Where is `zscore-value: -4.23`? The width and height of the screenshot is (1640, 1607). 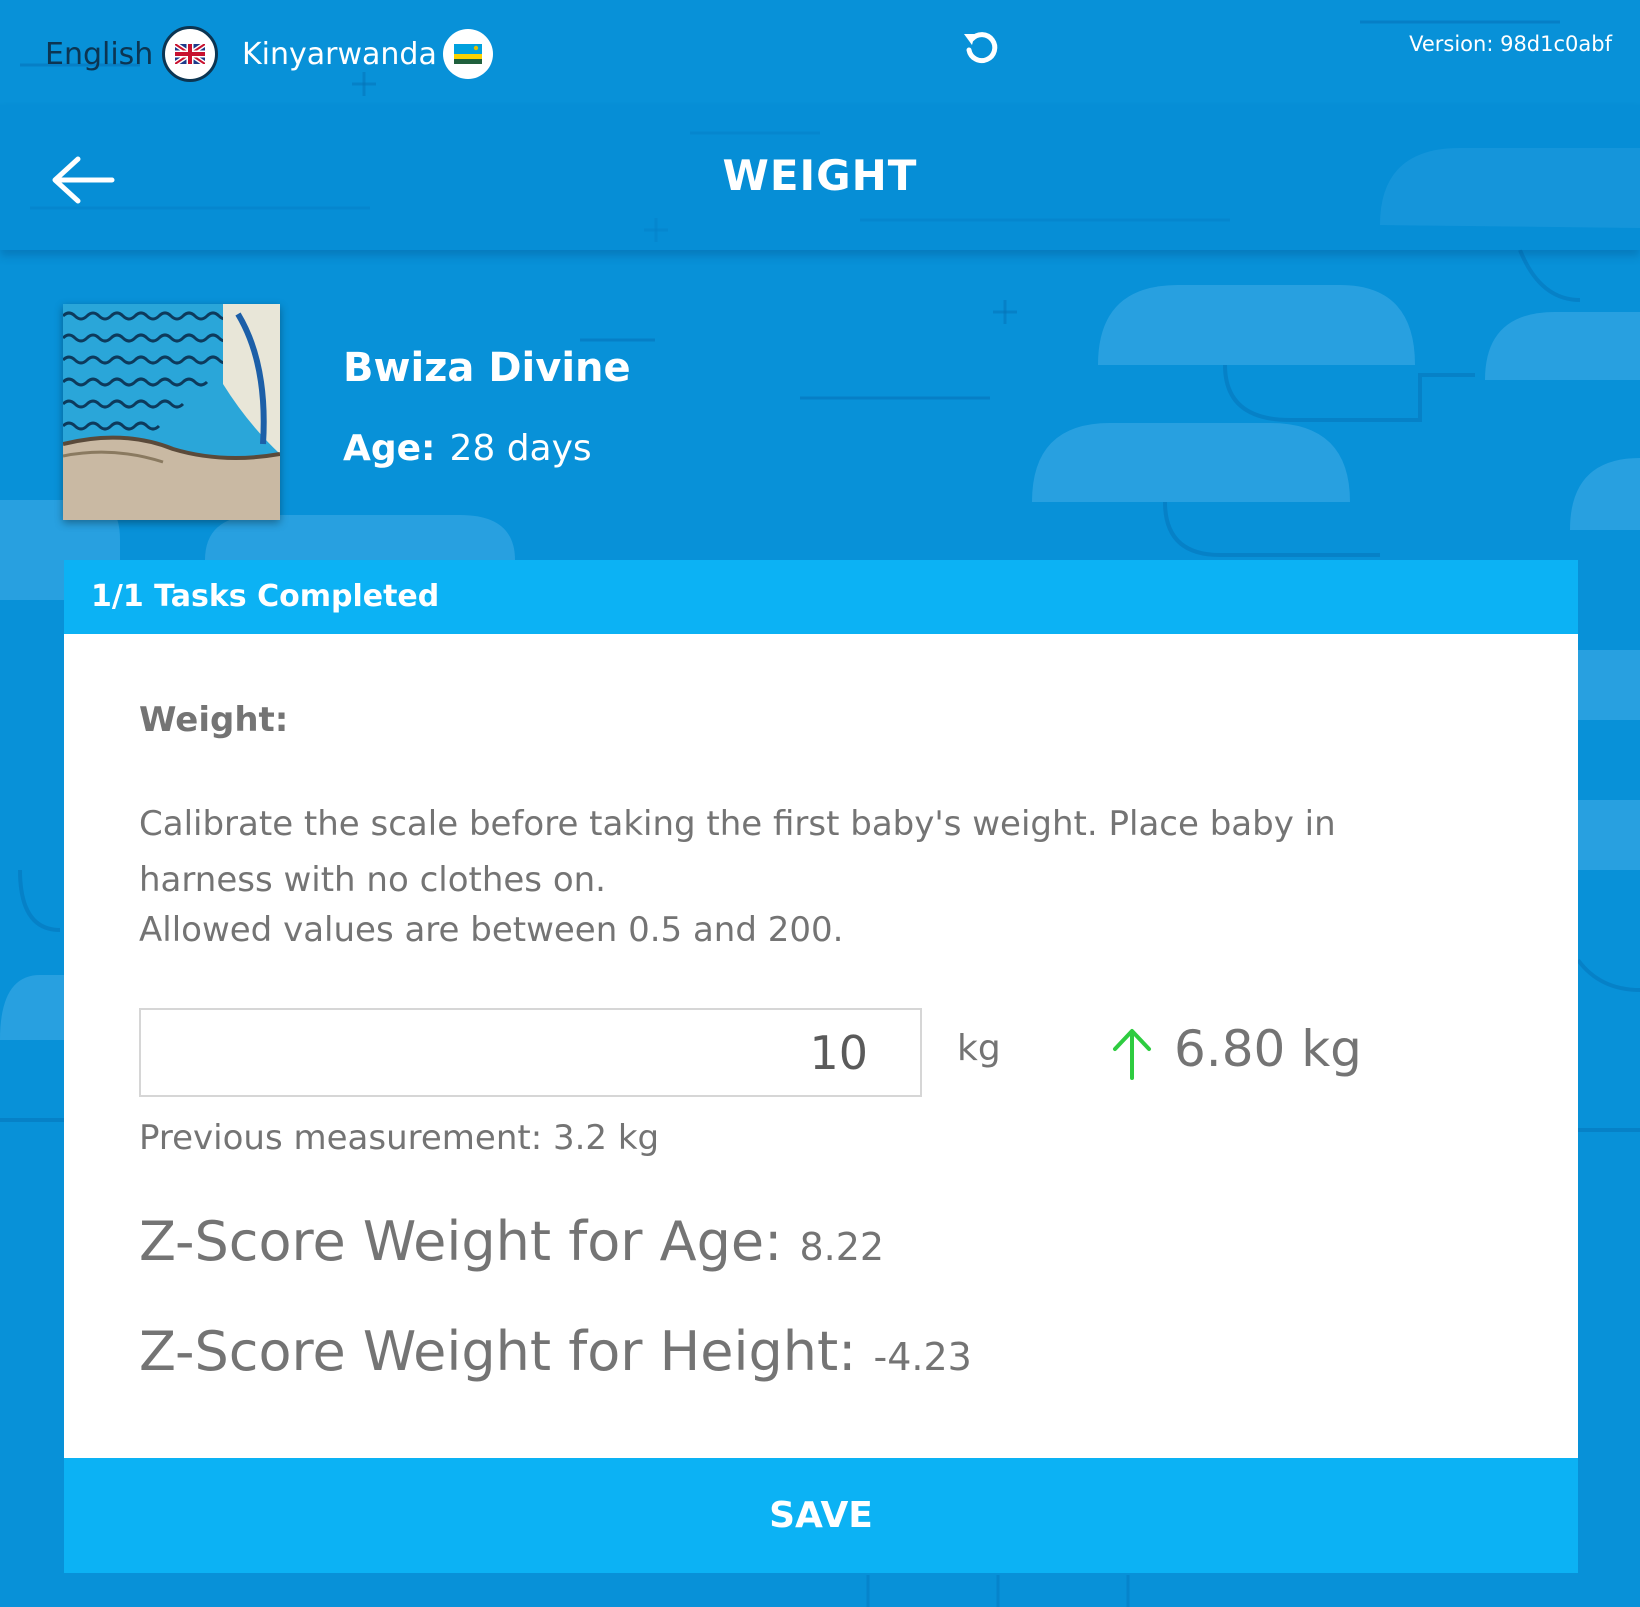
zscore-value: -4.23 is located at coordinates (922, 1357).